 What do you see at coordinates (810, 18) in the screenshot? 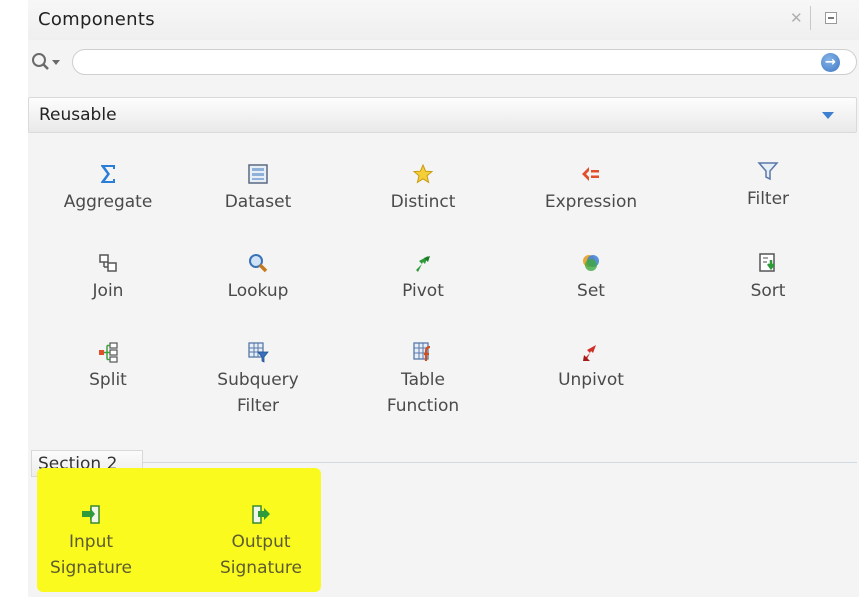
I see `titlebar-divider` at bounding box center [810, 18].